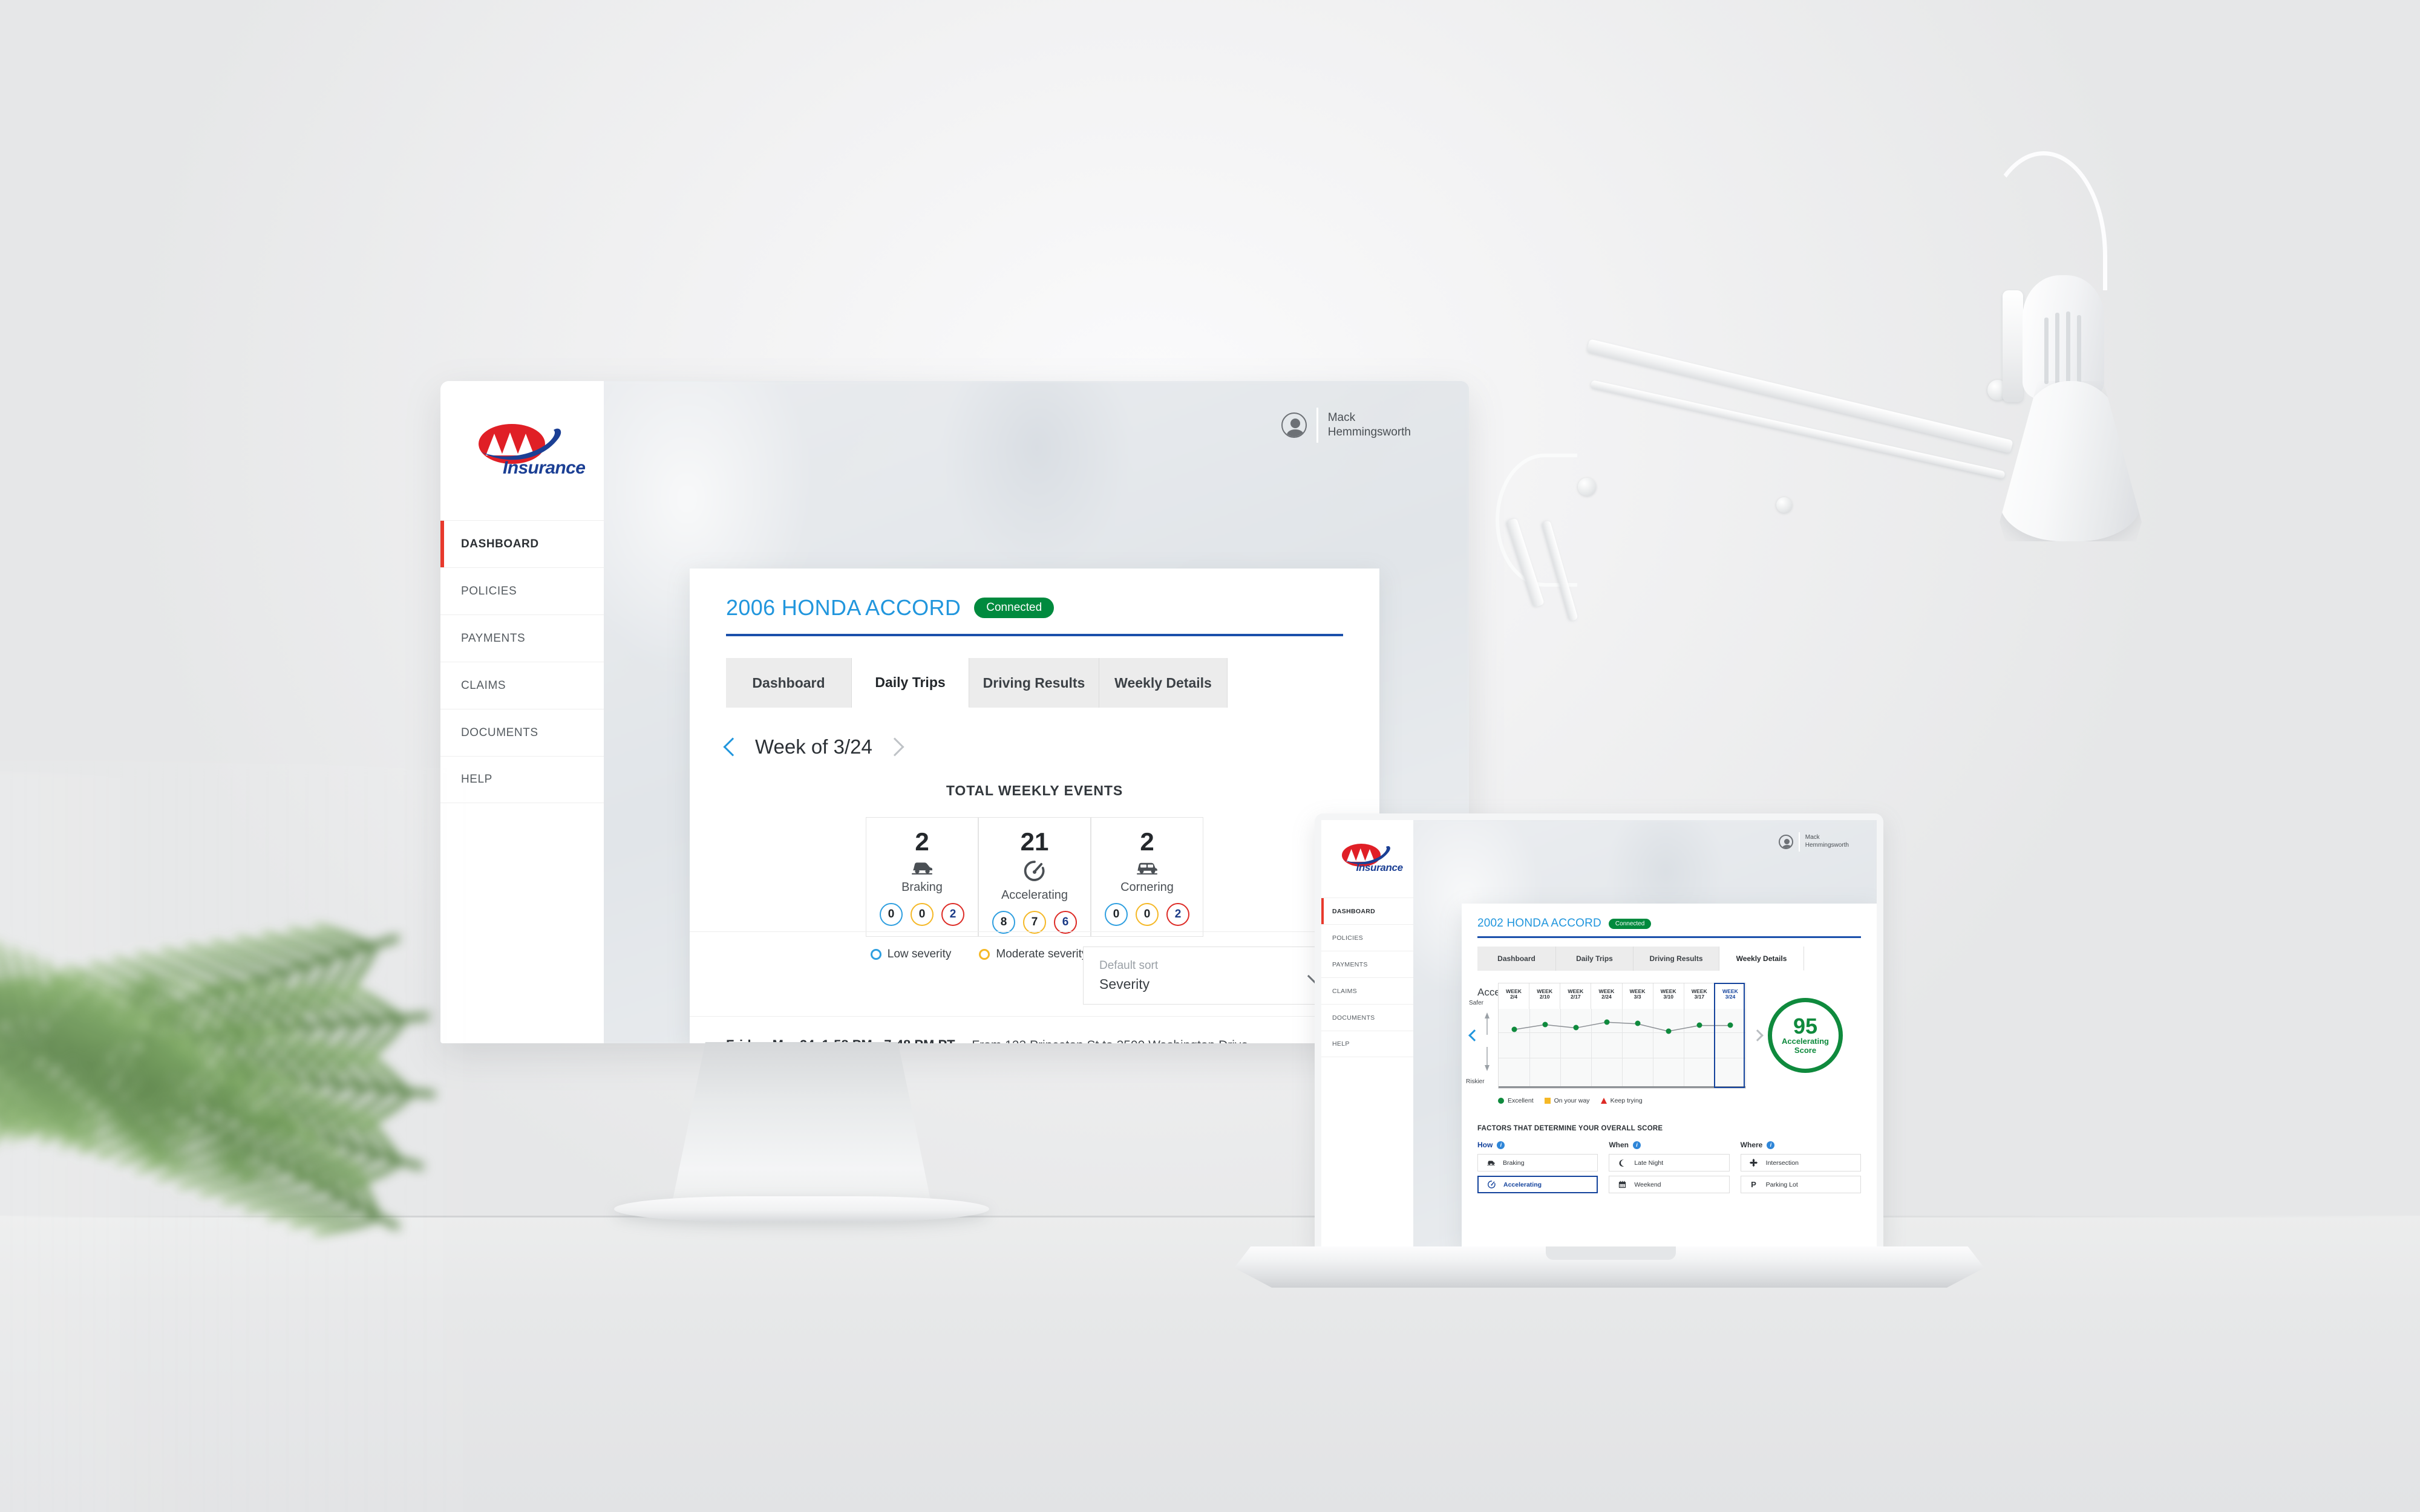 Image resolution: width=2420 pixels, height=1512 pixels. What do you see at coordinates (1065, 922) in the screenshot?
I see `severity-high-count: 6` at bounding box center [1065, 922].